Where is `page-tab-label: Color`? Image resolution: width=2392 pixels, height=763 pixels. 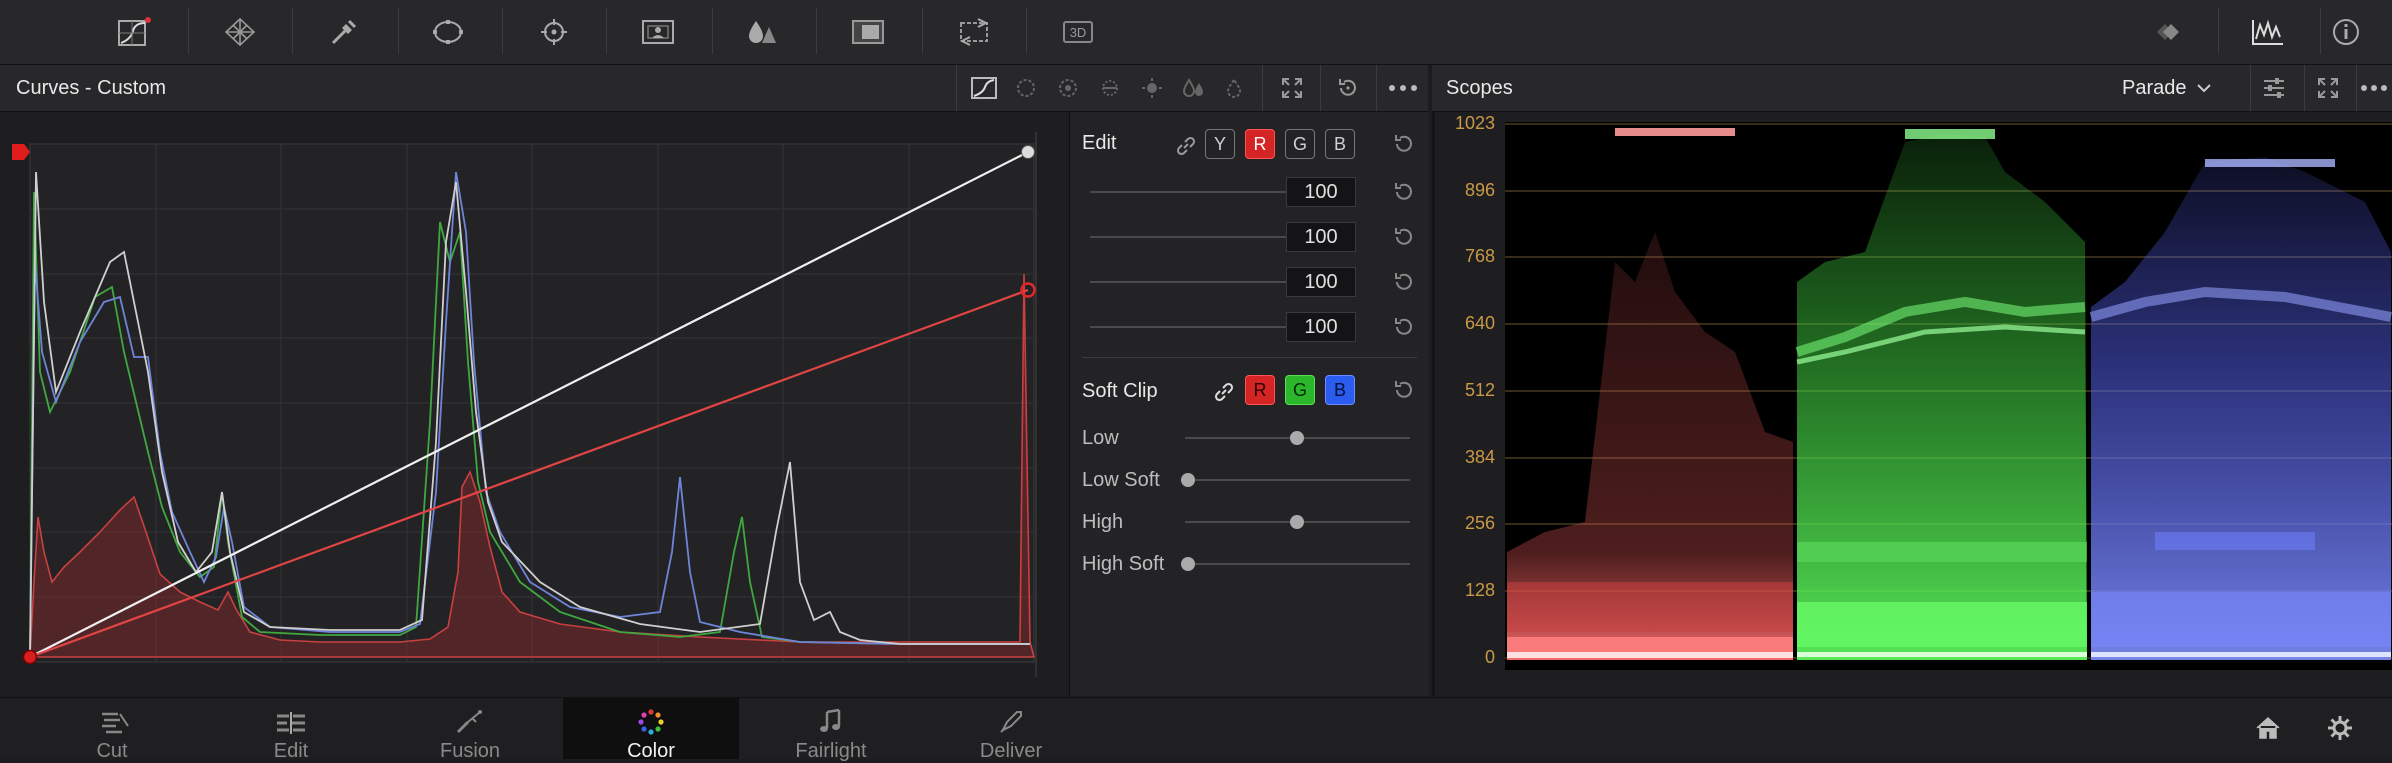
page-tab-label: Color is located at coordinates (651, 751).